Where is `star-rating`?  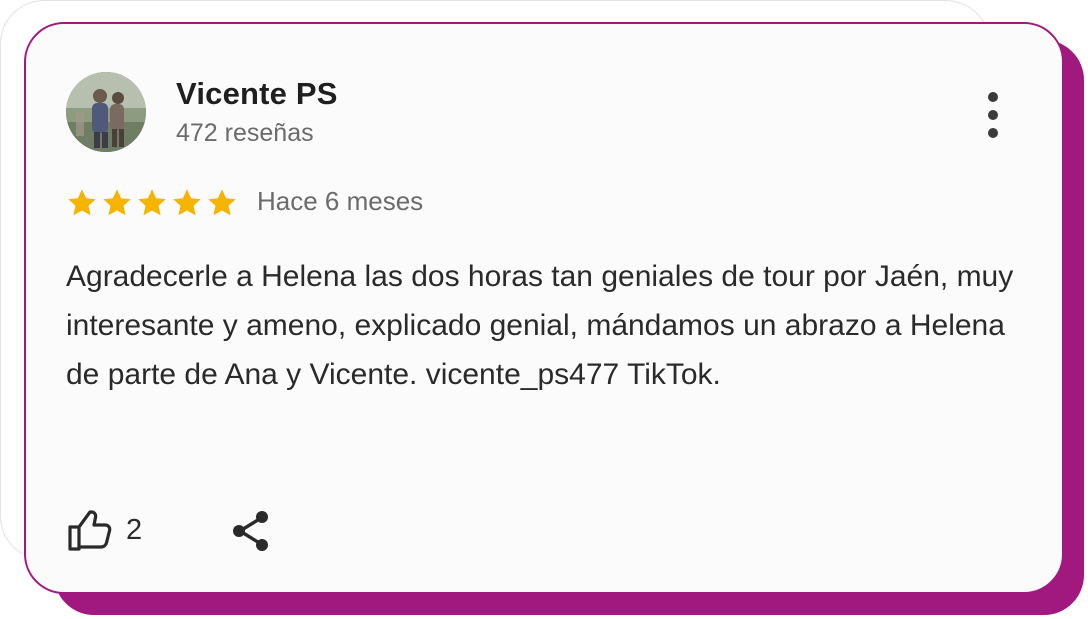 star-rating is located at coordinates (152, 203).